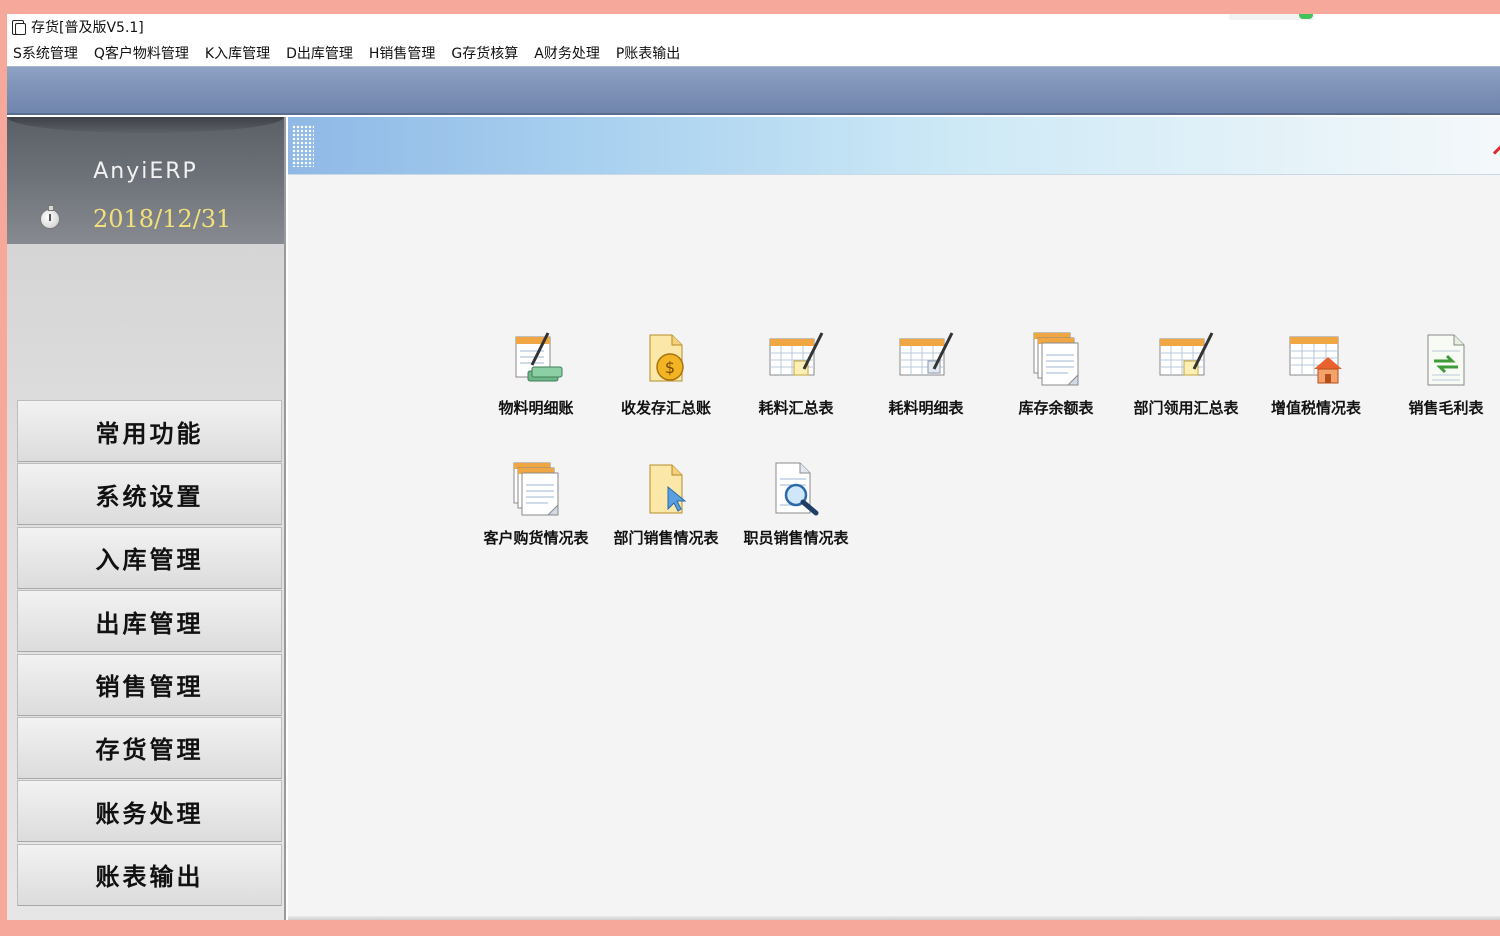 This screenshot has height=936, width=1500. I want to click on current-date: 2018/12/31, so click(162, 219).